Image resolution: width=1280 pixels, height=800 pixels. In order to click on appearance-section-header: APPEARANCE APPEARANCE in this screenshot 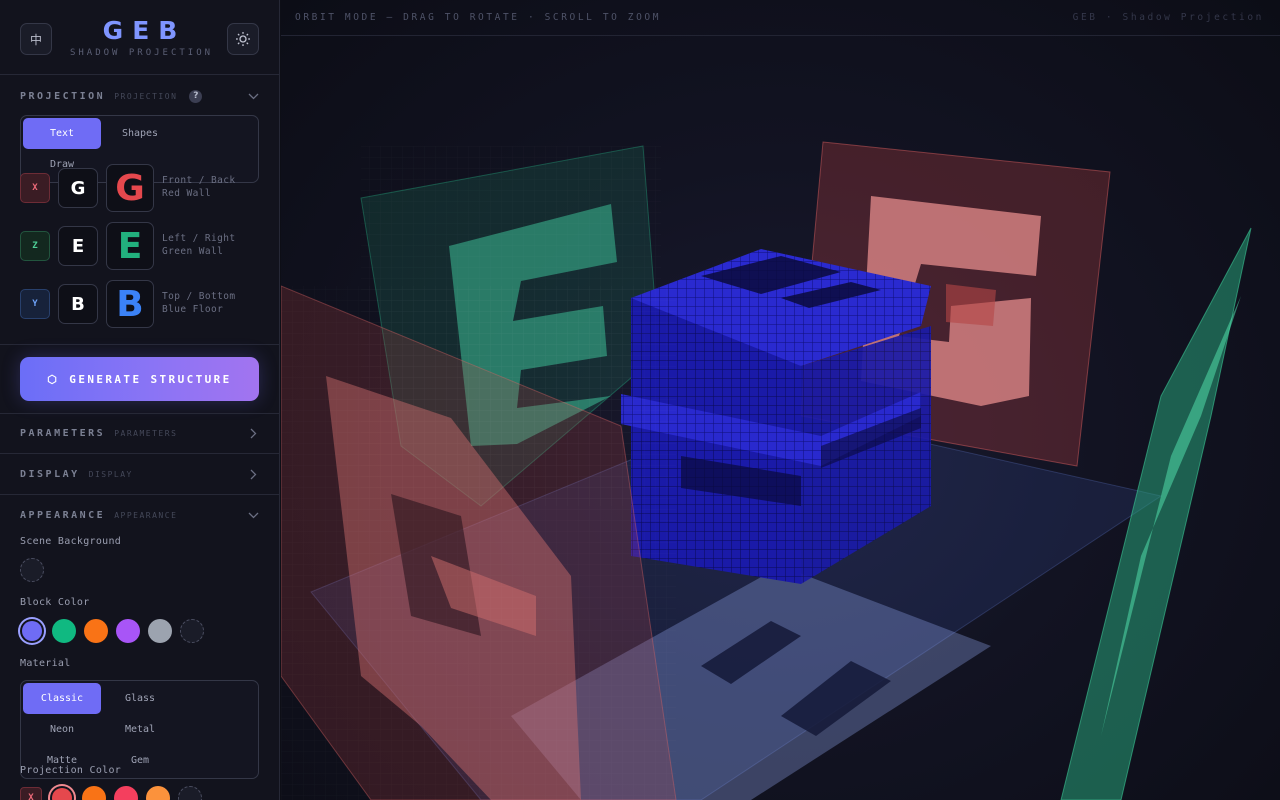, I will do `click(139, 515)`.